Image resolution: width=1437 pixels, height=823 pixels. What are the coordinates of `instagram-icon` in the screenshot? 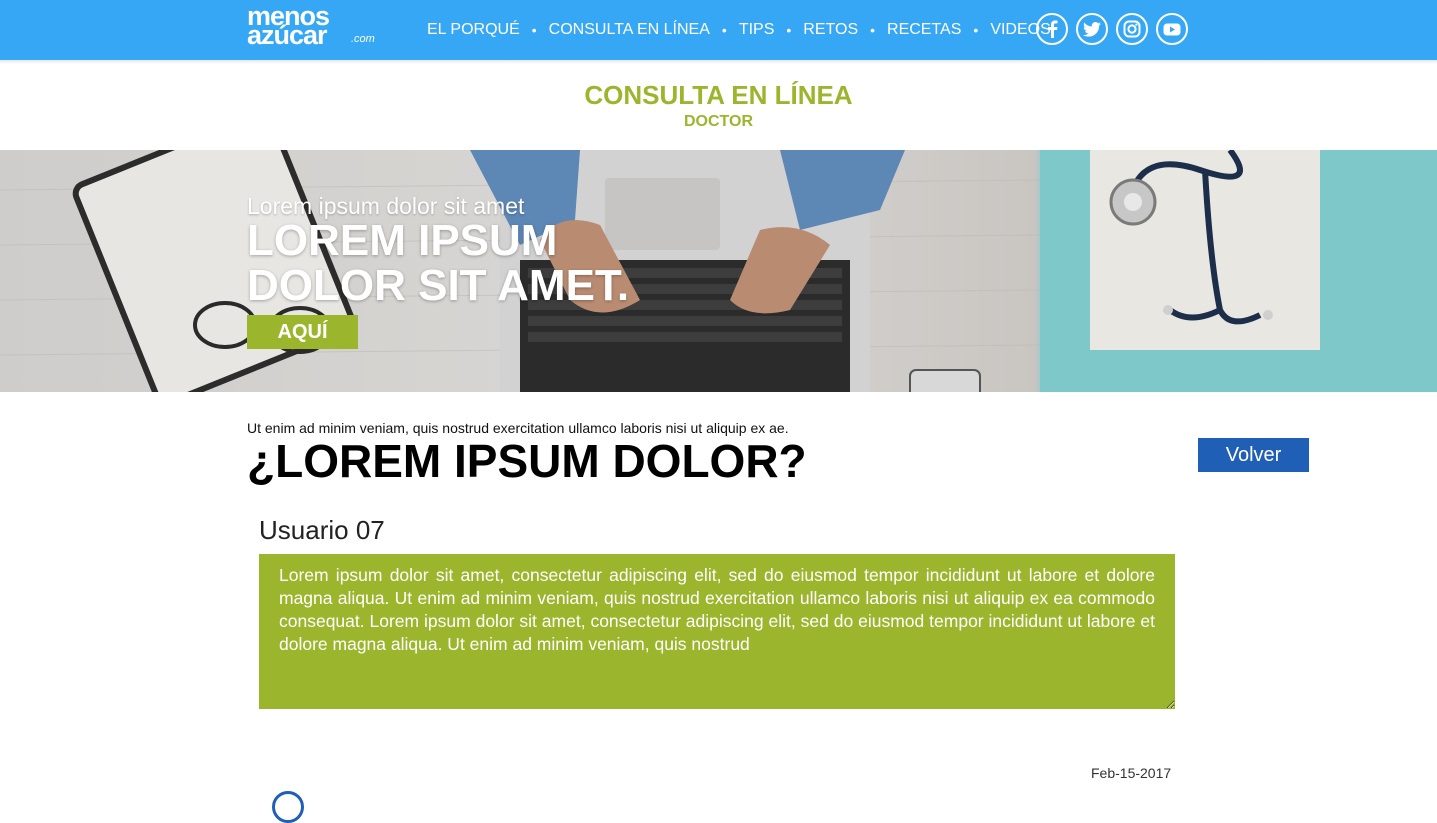 It's located at (1132, 29).